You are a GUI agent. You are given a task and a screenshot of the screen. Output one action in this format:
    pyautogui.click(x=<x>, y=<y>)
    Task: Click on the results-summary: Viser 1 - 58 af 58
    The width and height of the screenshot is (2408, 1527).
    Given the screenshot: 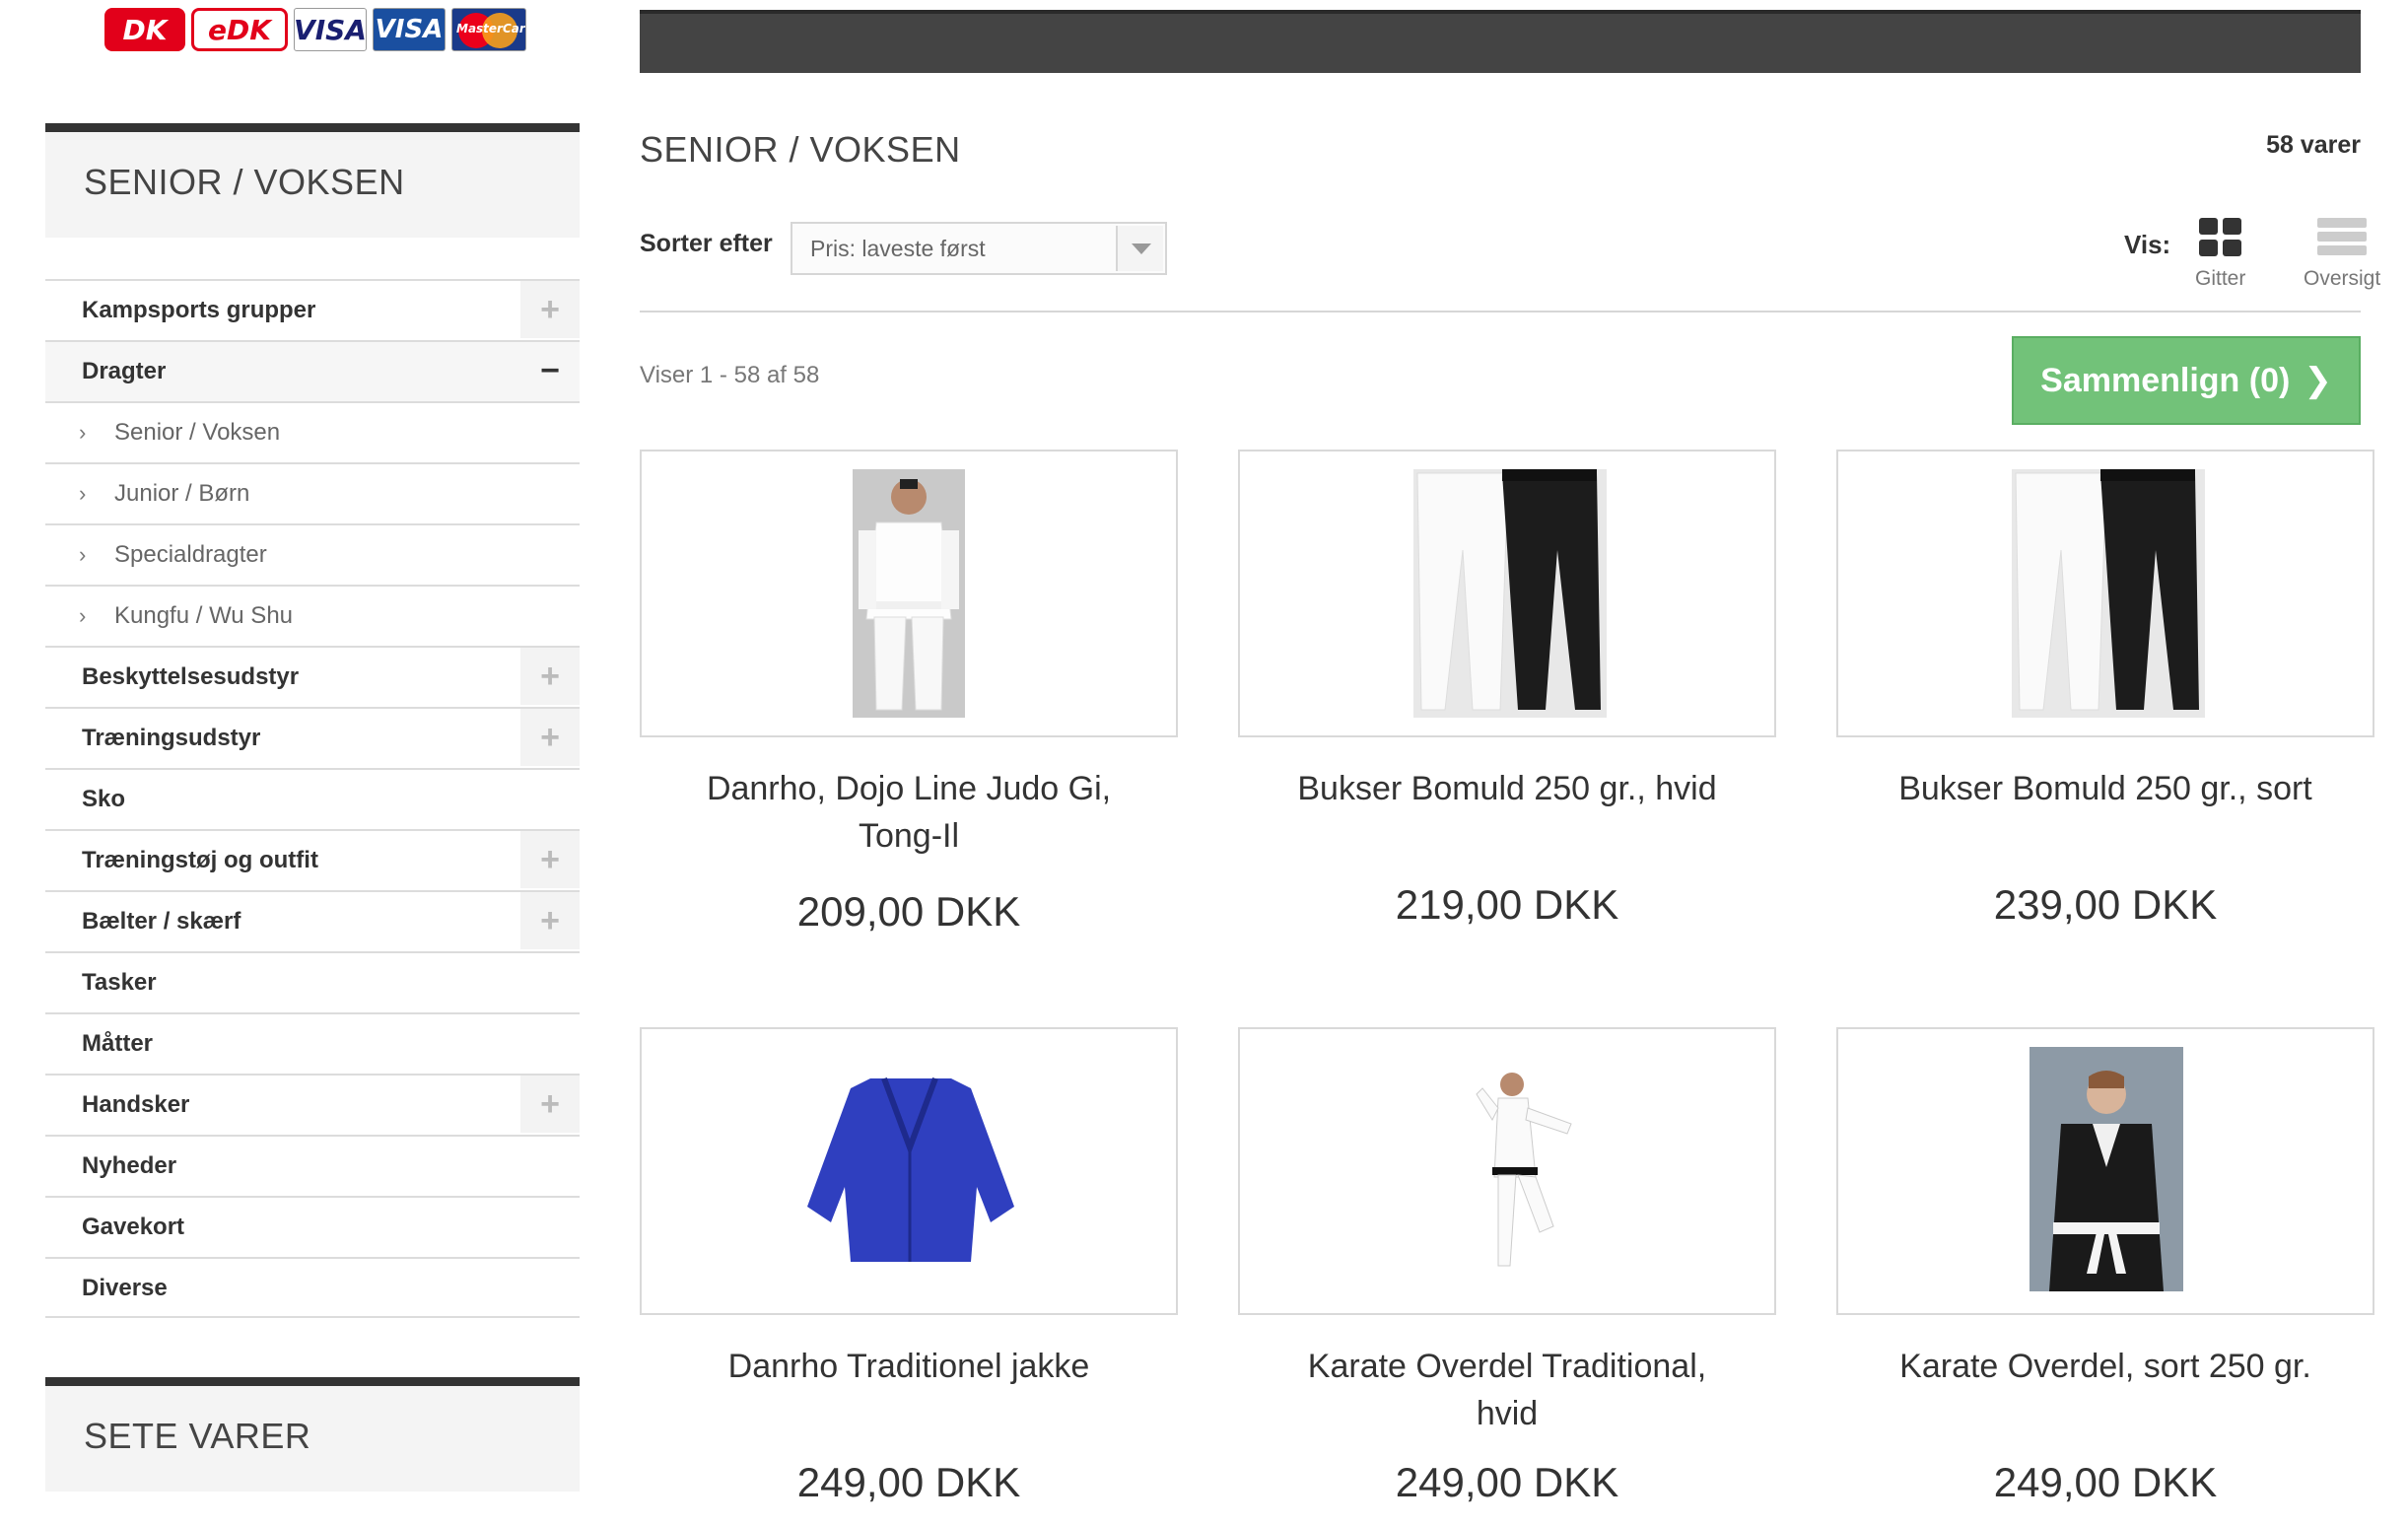 What is the action you would take?
    pyautogui.click(x=730, y=375)
    